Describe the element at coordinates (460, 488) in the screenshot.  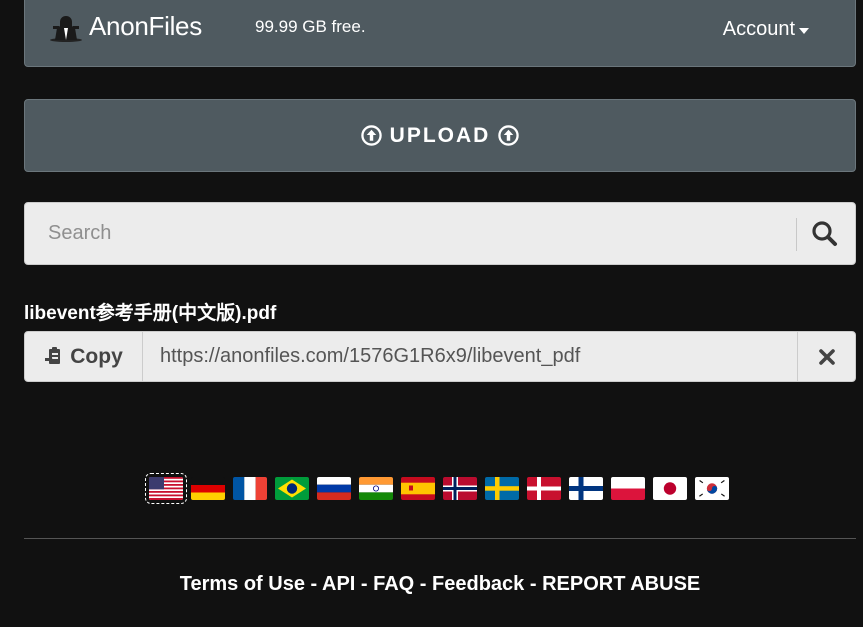
I see `flag-no` at that location.